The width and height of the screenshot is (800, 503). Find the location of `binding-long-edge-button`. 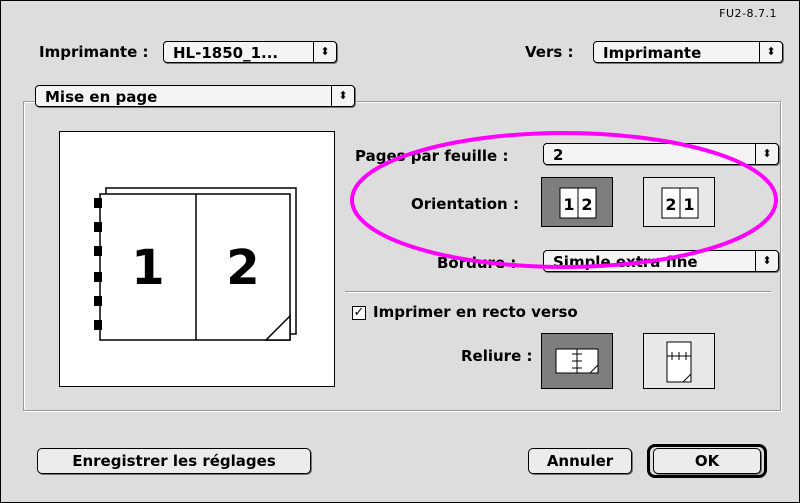

binding-long-edge-button is located at coordinates (577, 361).